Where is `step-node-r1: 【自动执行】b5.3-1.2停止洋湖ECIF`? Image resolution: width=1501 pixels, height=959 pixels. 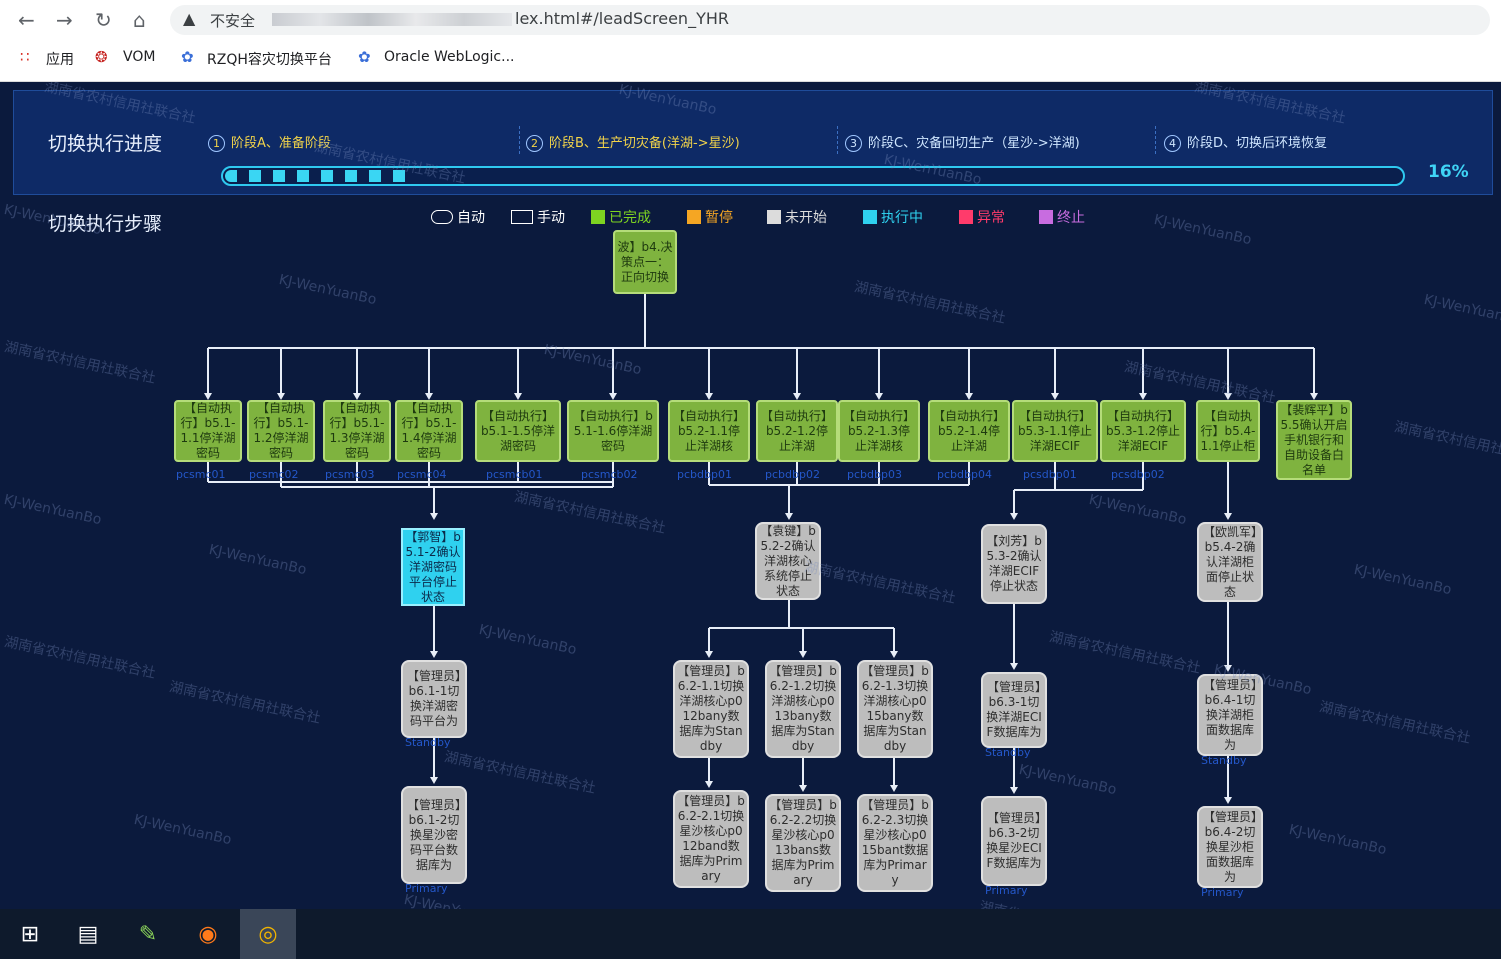
step-node-r1: 【自动执行】b5.3-1.2停止洋湖ECIF is located at coordinates (1143, 431).